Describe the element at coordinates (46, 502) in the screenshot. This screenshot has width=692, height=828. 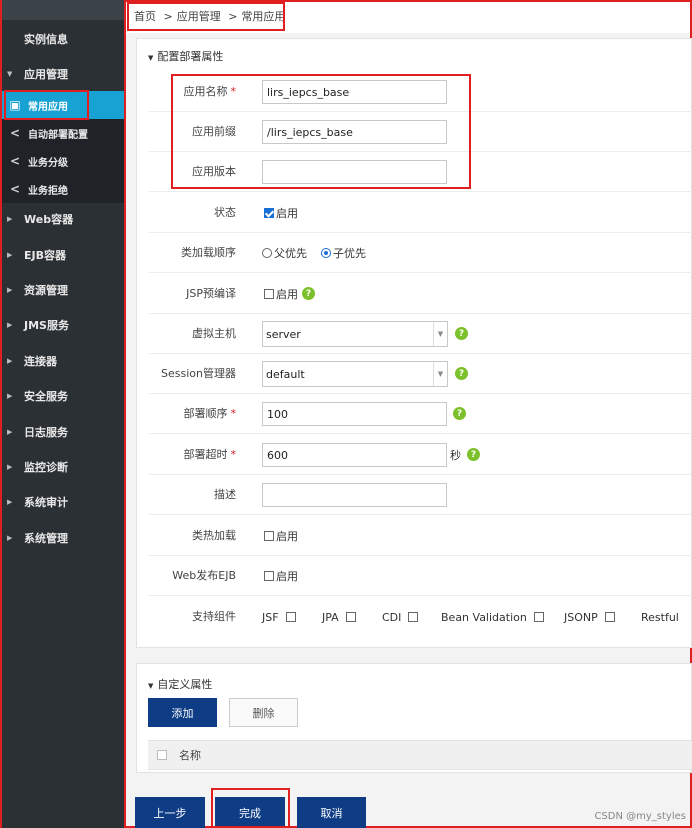
I see `sidebar-item-label: 系统审计` at that location.